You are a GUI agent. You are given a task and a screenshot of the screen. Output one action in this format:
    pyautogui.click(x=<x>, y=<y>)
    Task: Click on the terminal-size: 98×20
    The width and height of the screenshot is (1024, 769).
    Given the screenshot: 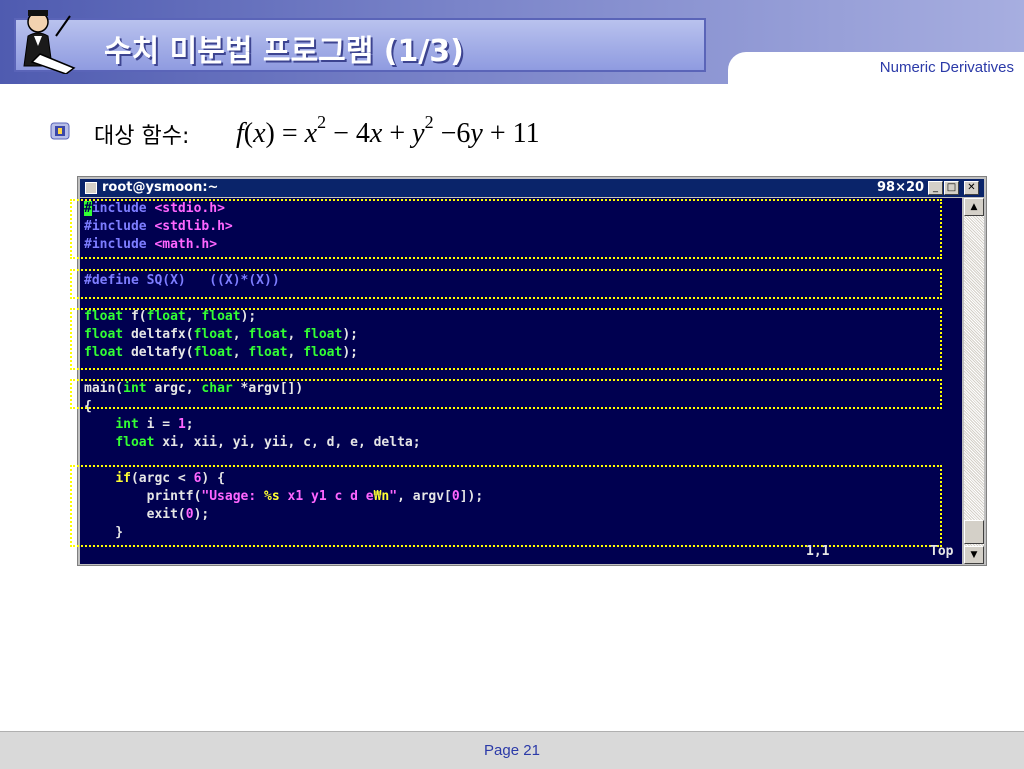 What is the action you would take?
    pyautogui.click(x=901, y=187)
    